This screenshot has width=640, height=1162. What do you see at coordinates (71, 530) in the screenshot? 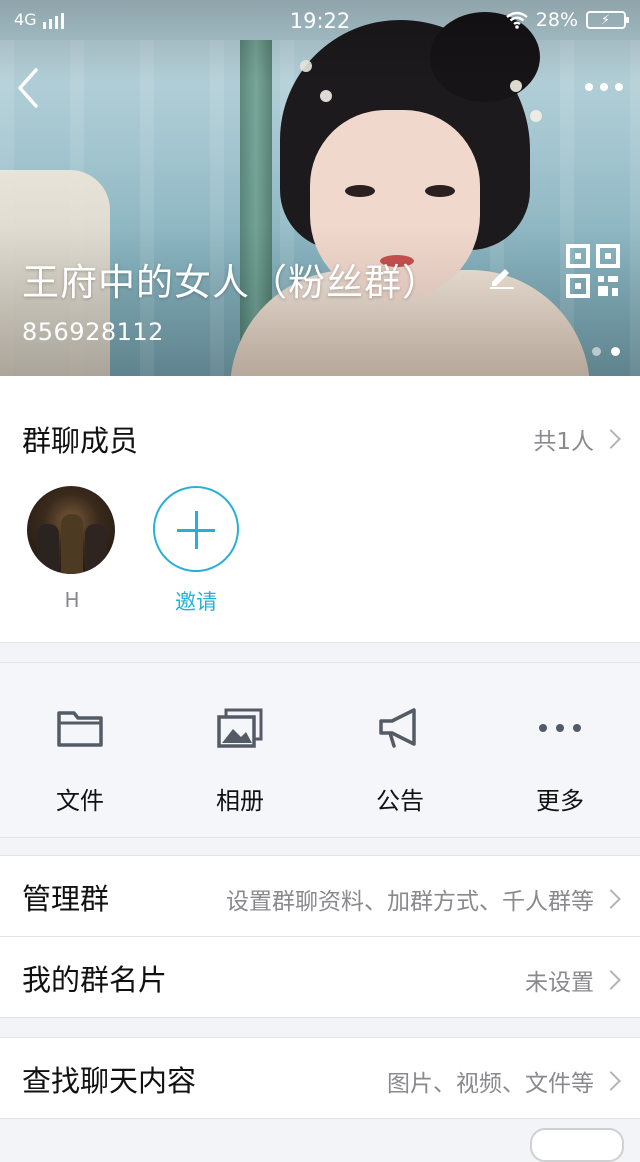
I see `avatar` at bounding box center [71, 530].